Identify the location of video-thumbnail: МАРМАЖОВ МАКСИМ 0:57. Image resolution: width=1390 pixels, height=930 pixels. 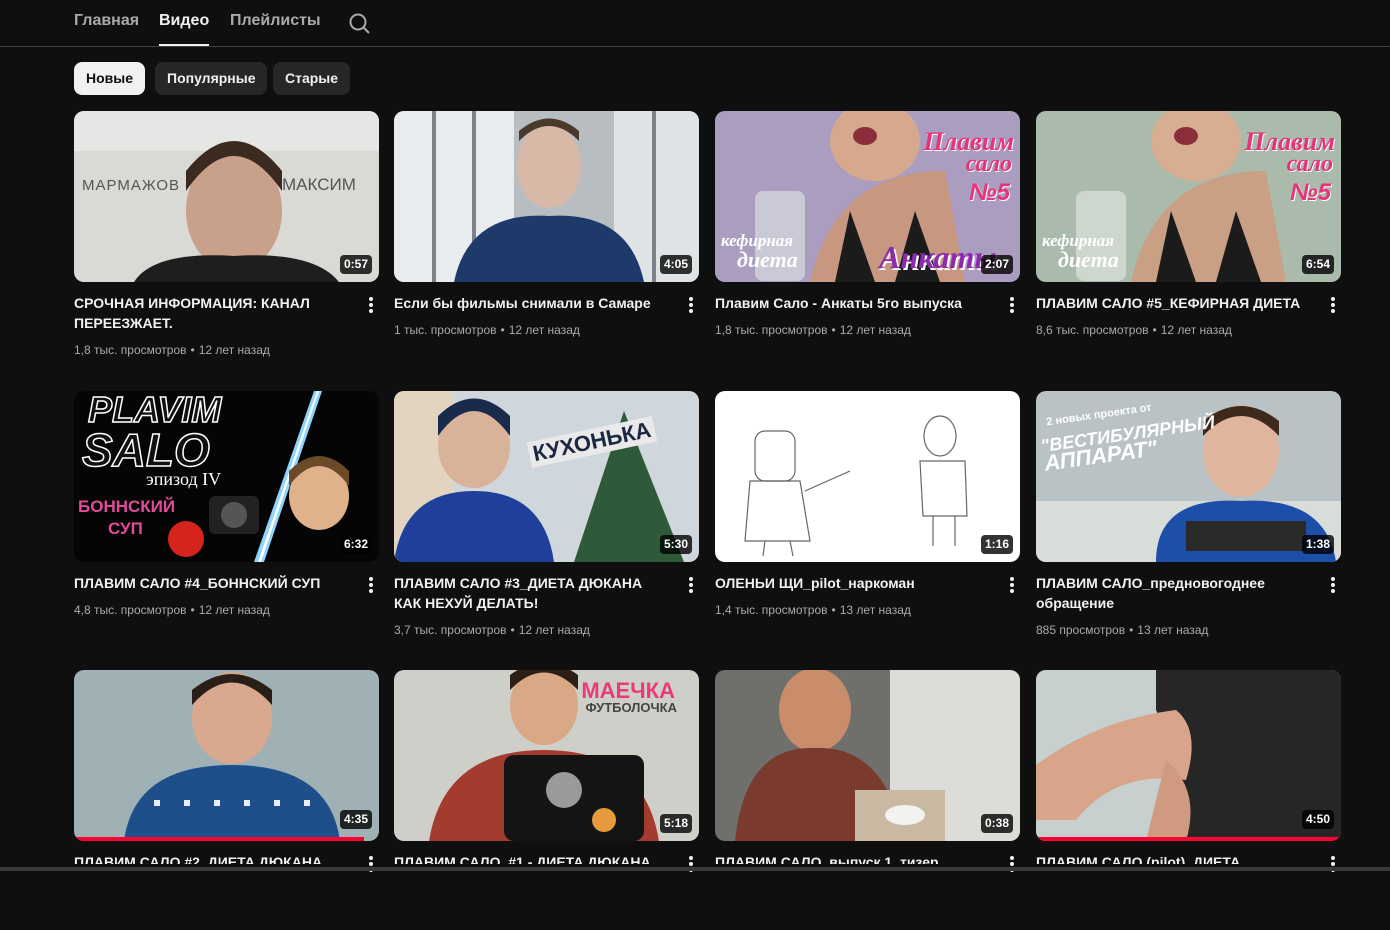
(226, 196).